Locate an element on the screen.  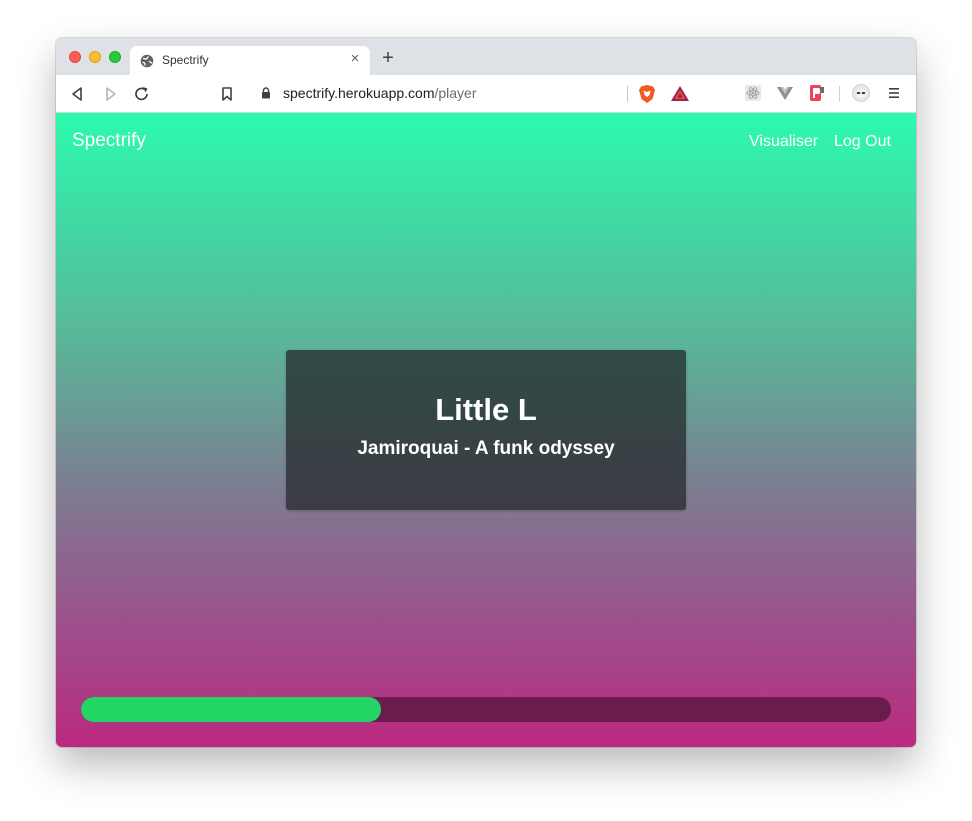
browser-toolbar: spectrify.herokuapp.com/player is located at coordinates (486, 94).